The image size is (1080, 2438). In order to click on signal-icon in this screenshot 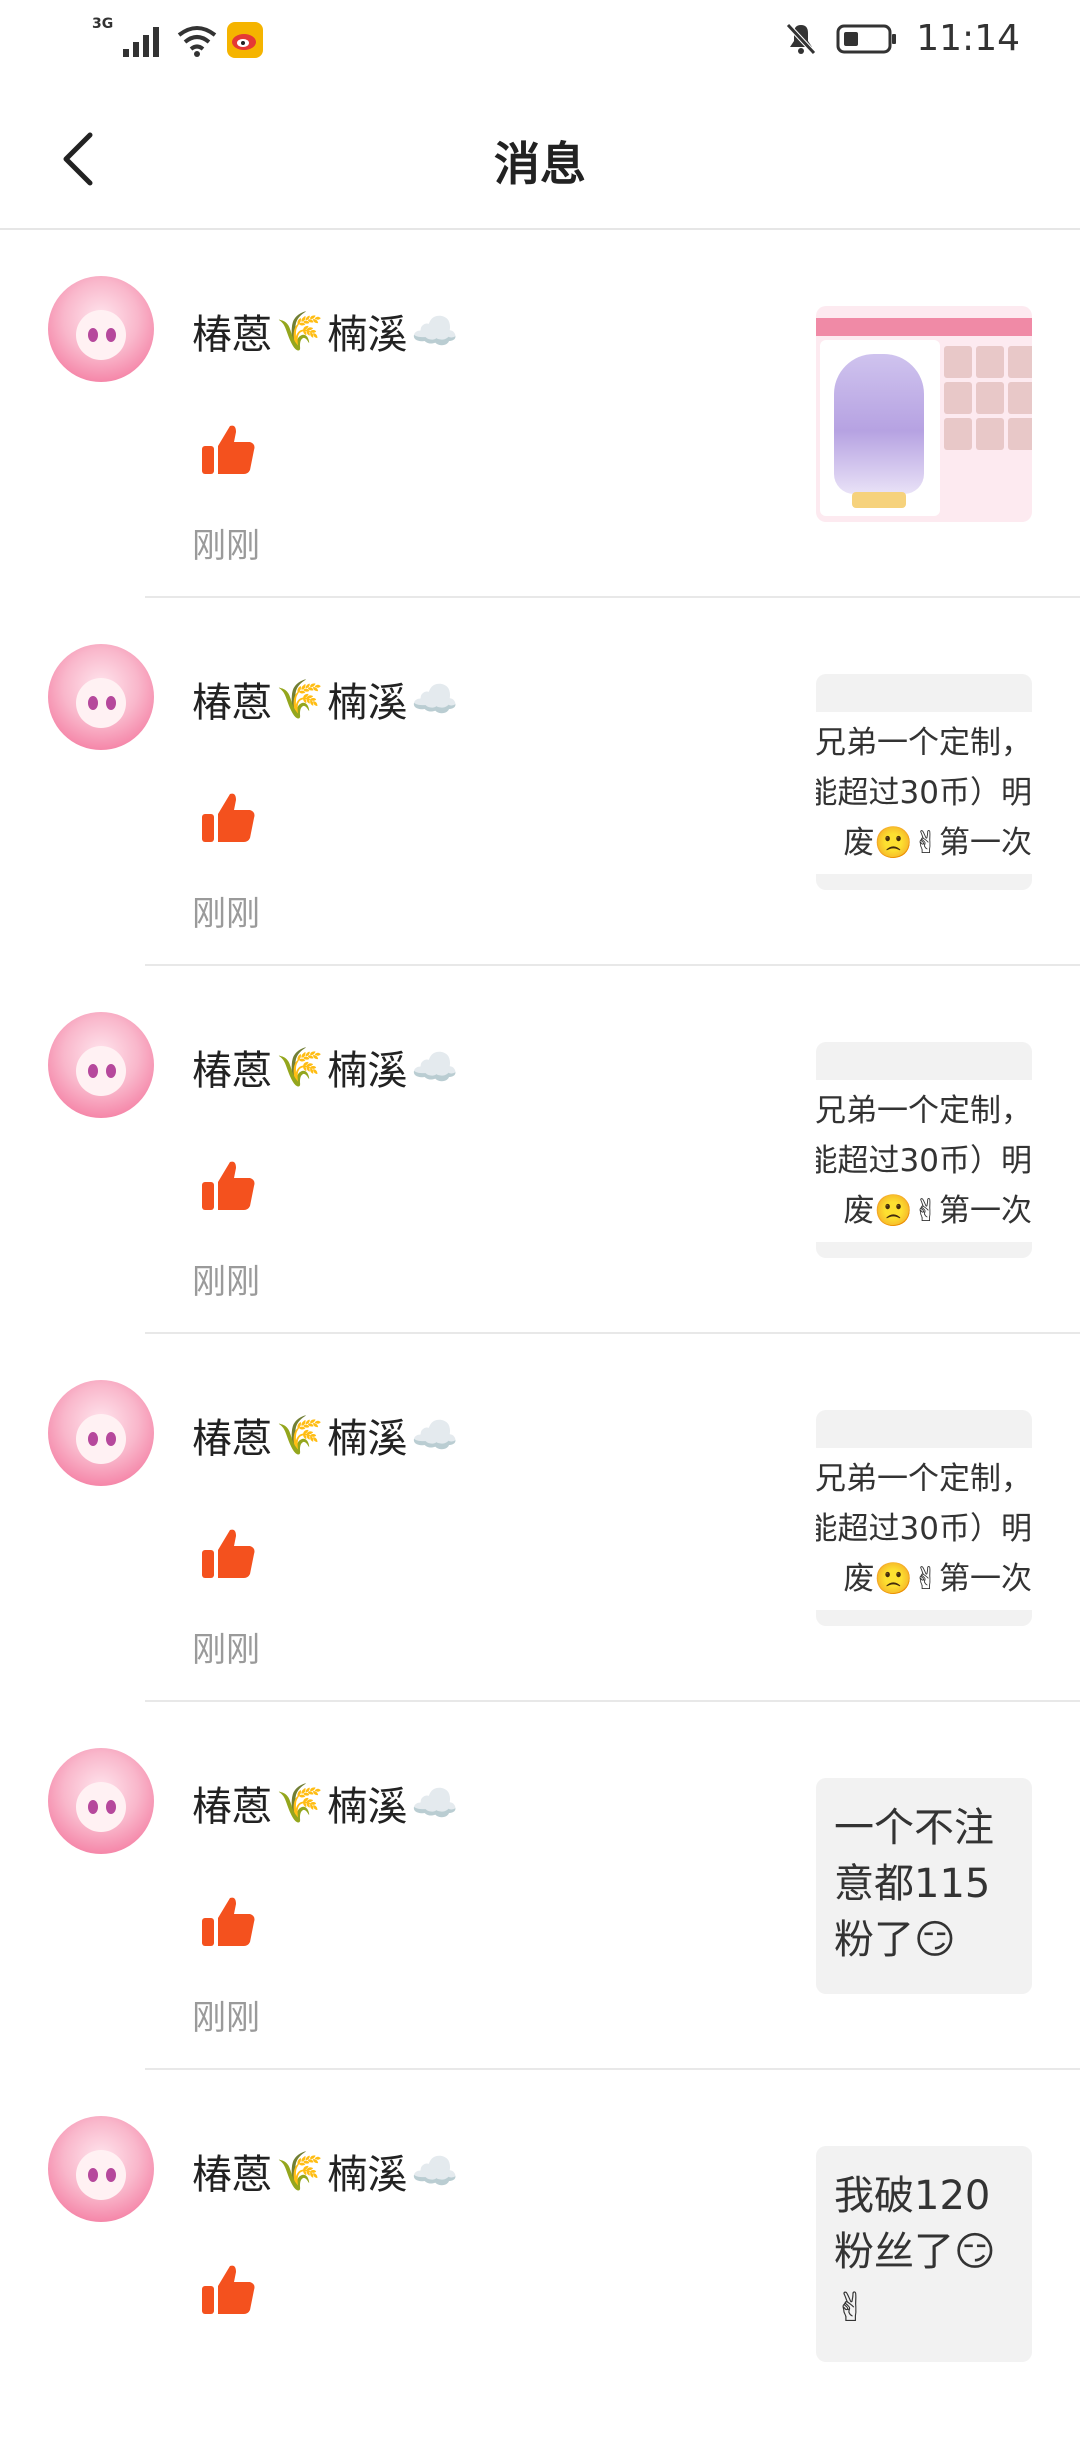, I will do `click(141, 42)`.